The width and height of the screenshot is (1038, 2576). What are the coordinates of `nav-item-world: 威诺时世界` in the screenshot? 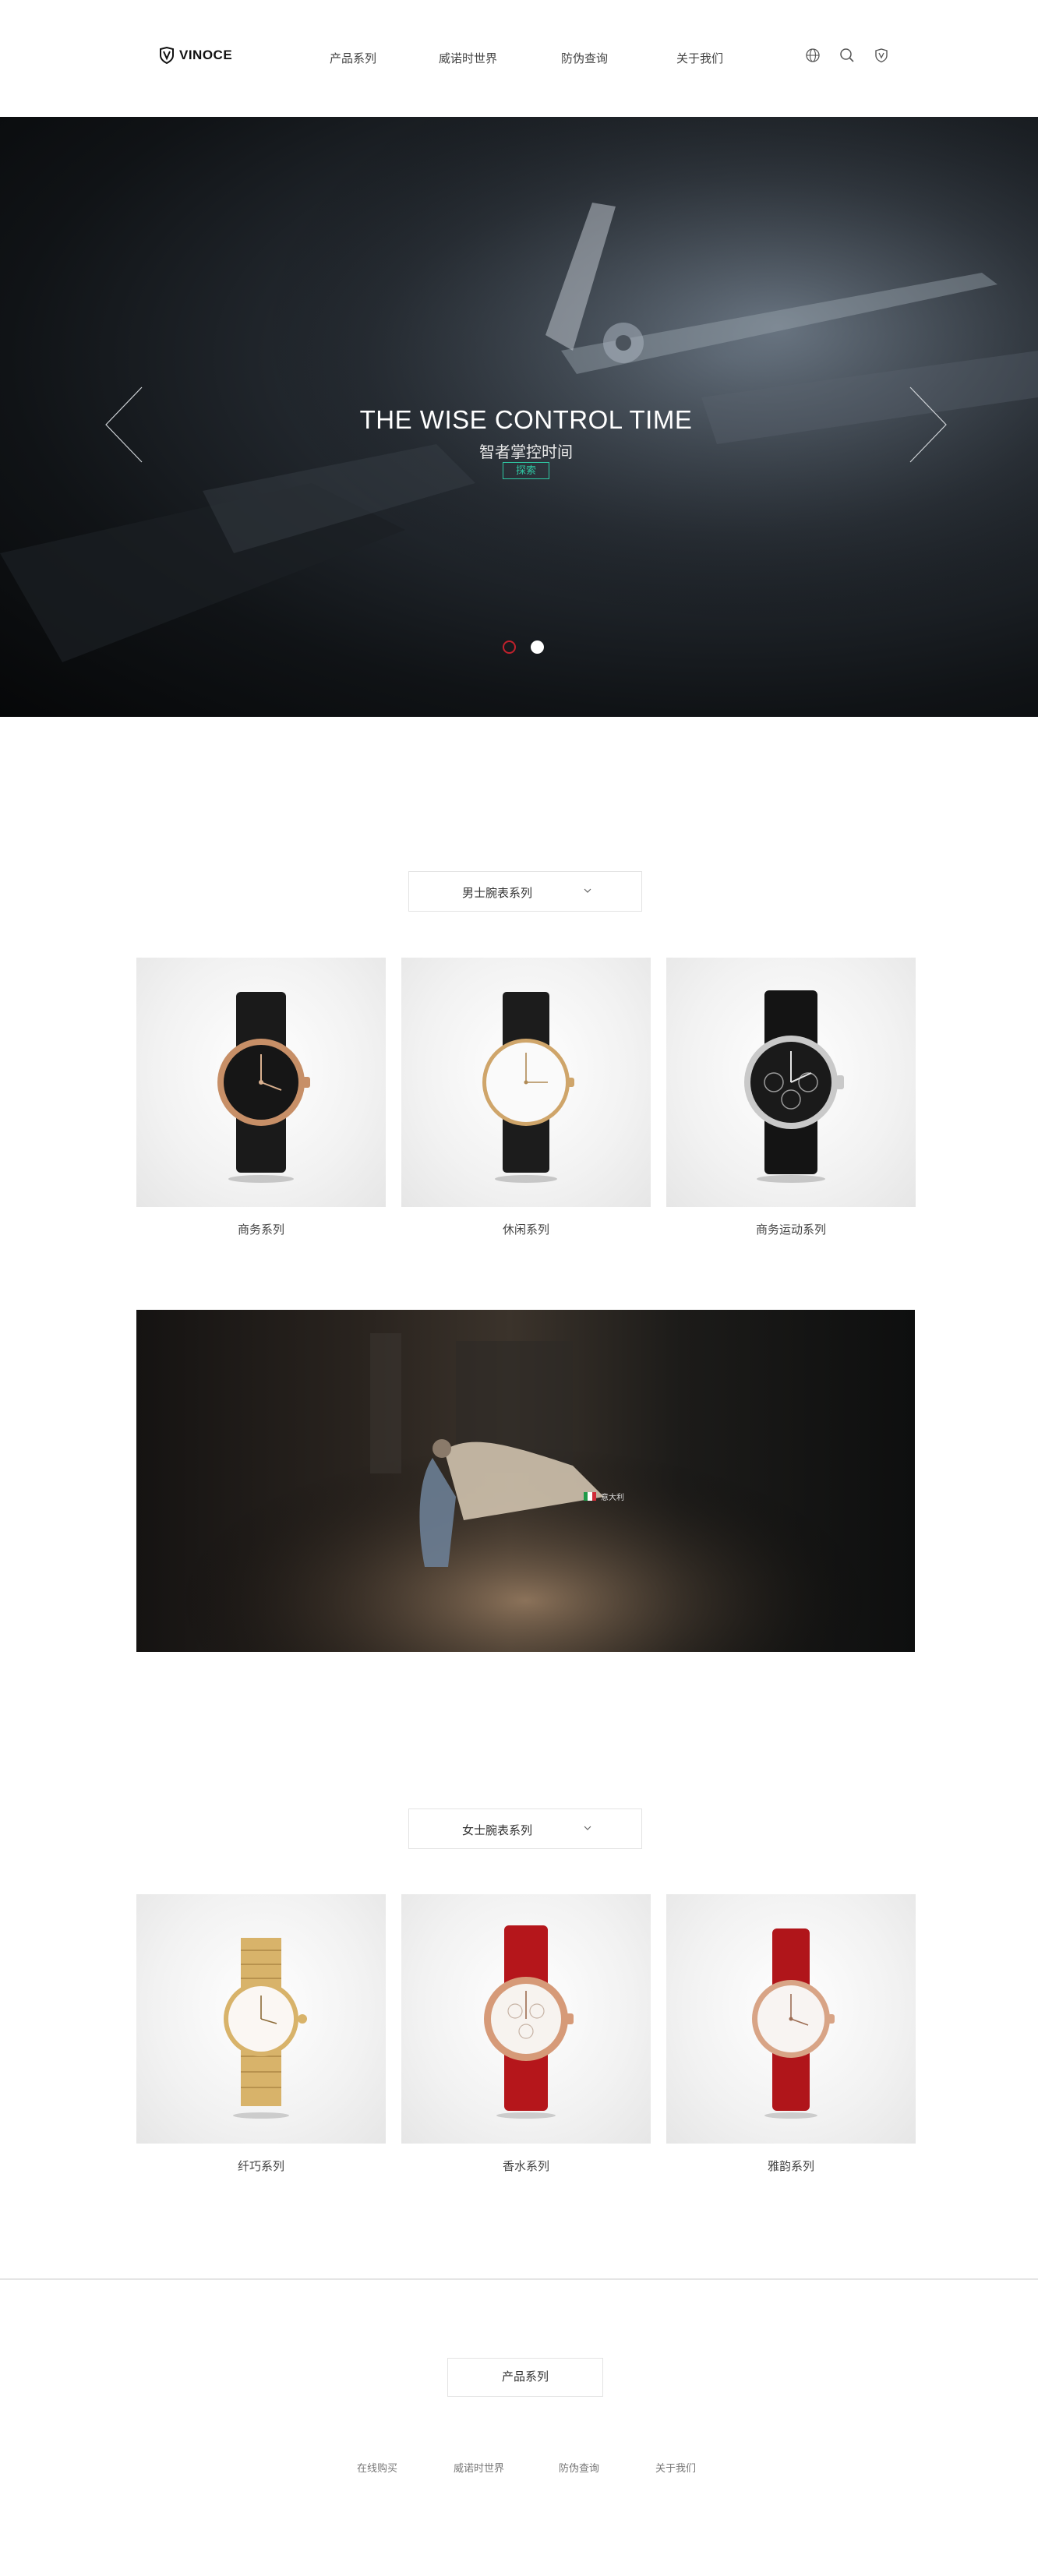 It's located at (468, 58).